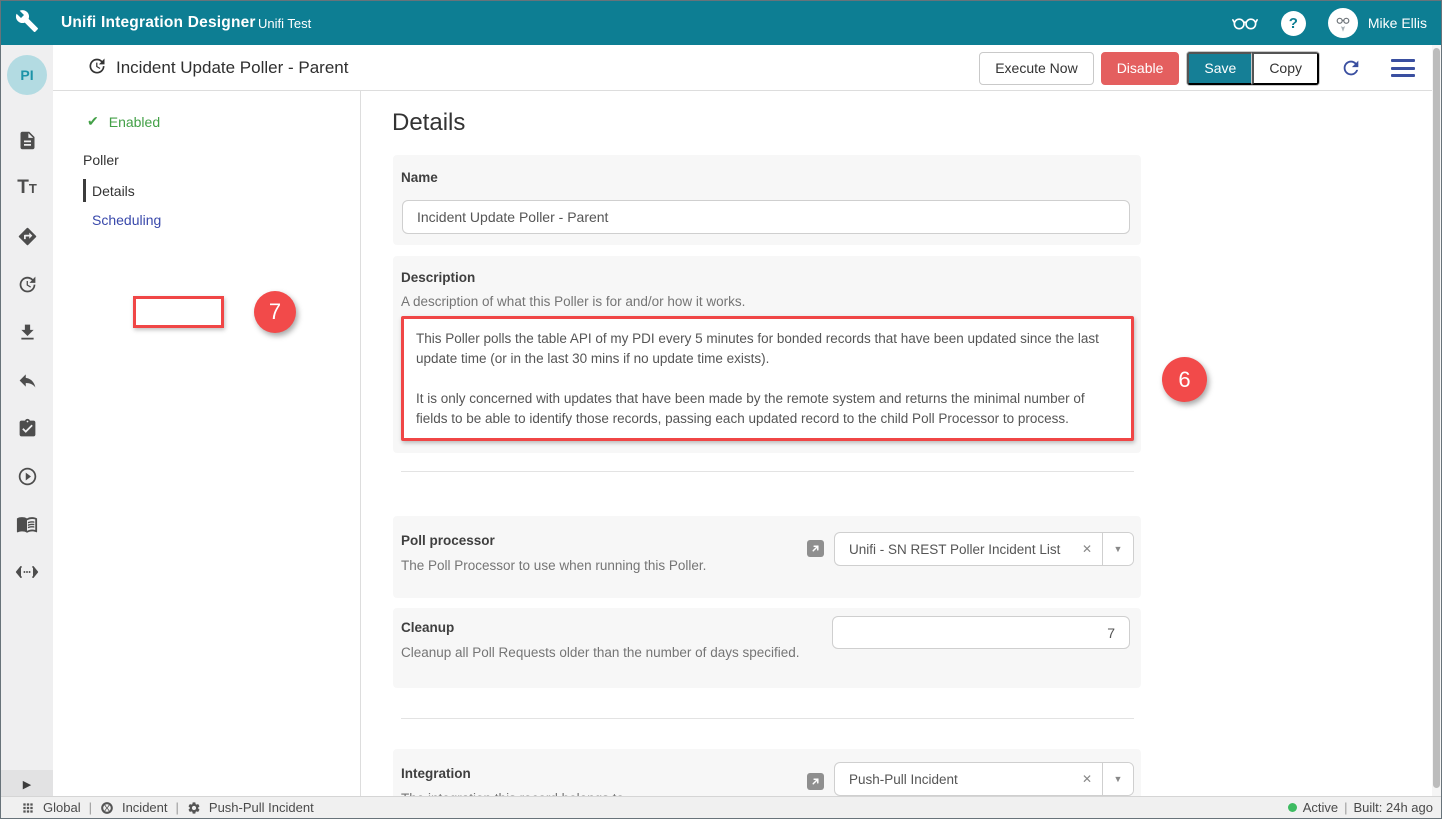  What do you see at coordinates (27, 524) in the screenshot?
I see `book-icon` at bounding box center [27, 524].